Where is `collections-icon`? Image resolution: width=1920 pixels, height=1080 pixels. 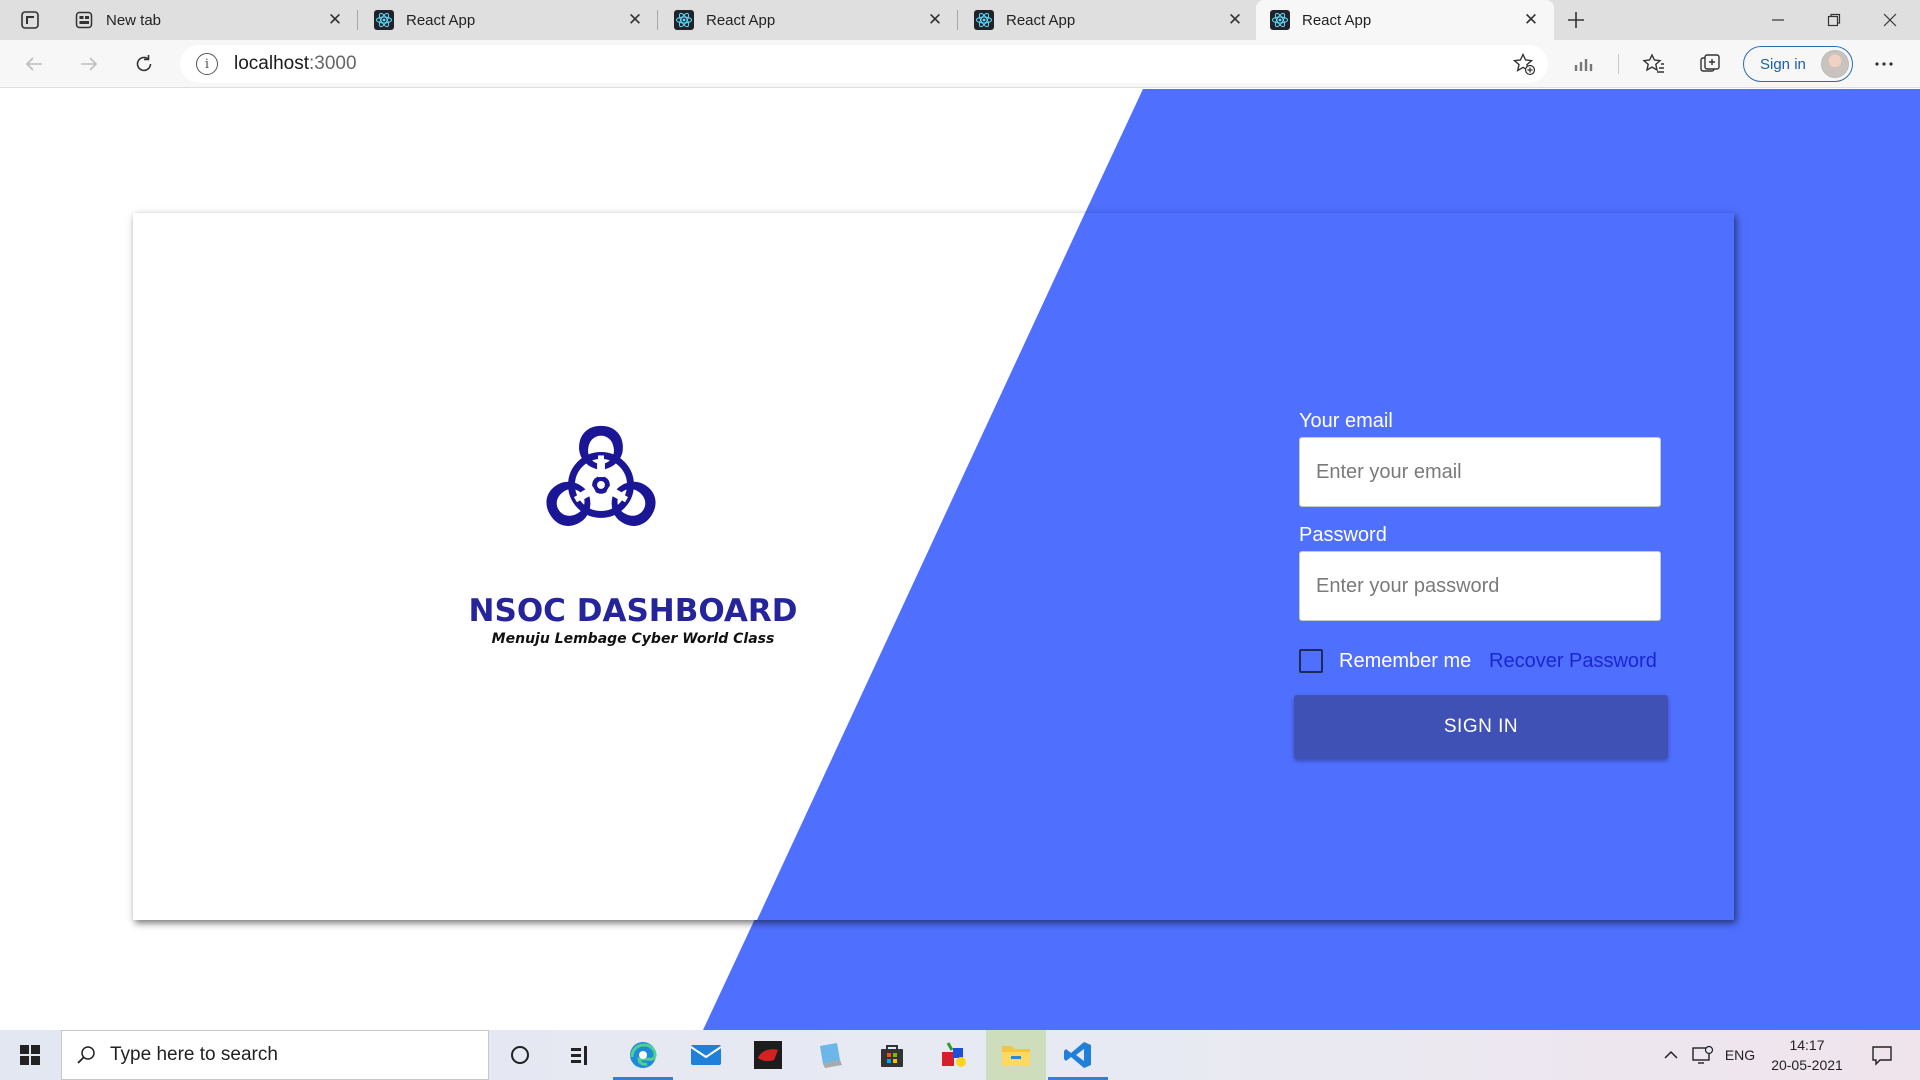
collections-icon is located at coordinates (1710, 64).